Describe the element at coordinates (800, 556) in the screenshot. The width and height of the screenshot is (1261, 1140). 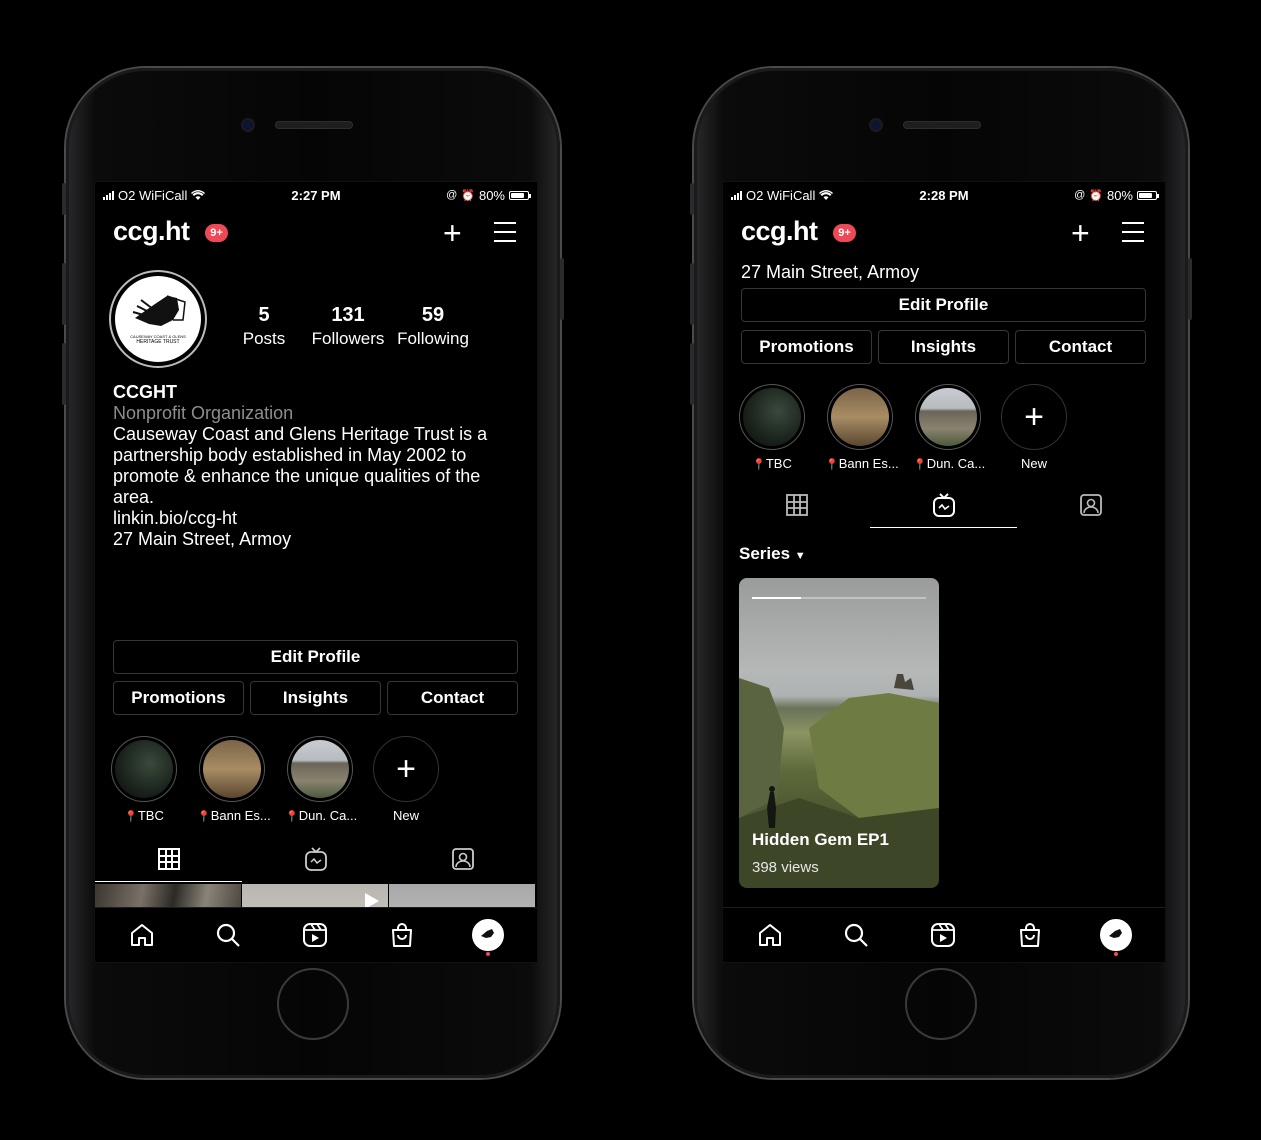
I see `caret-down-icon: ▼` at that location.